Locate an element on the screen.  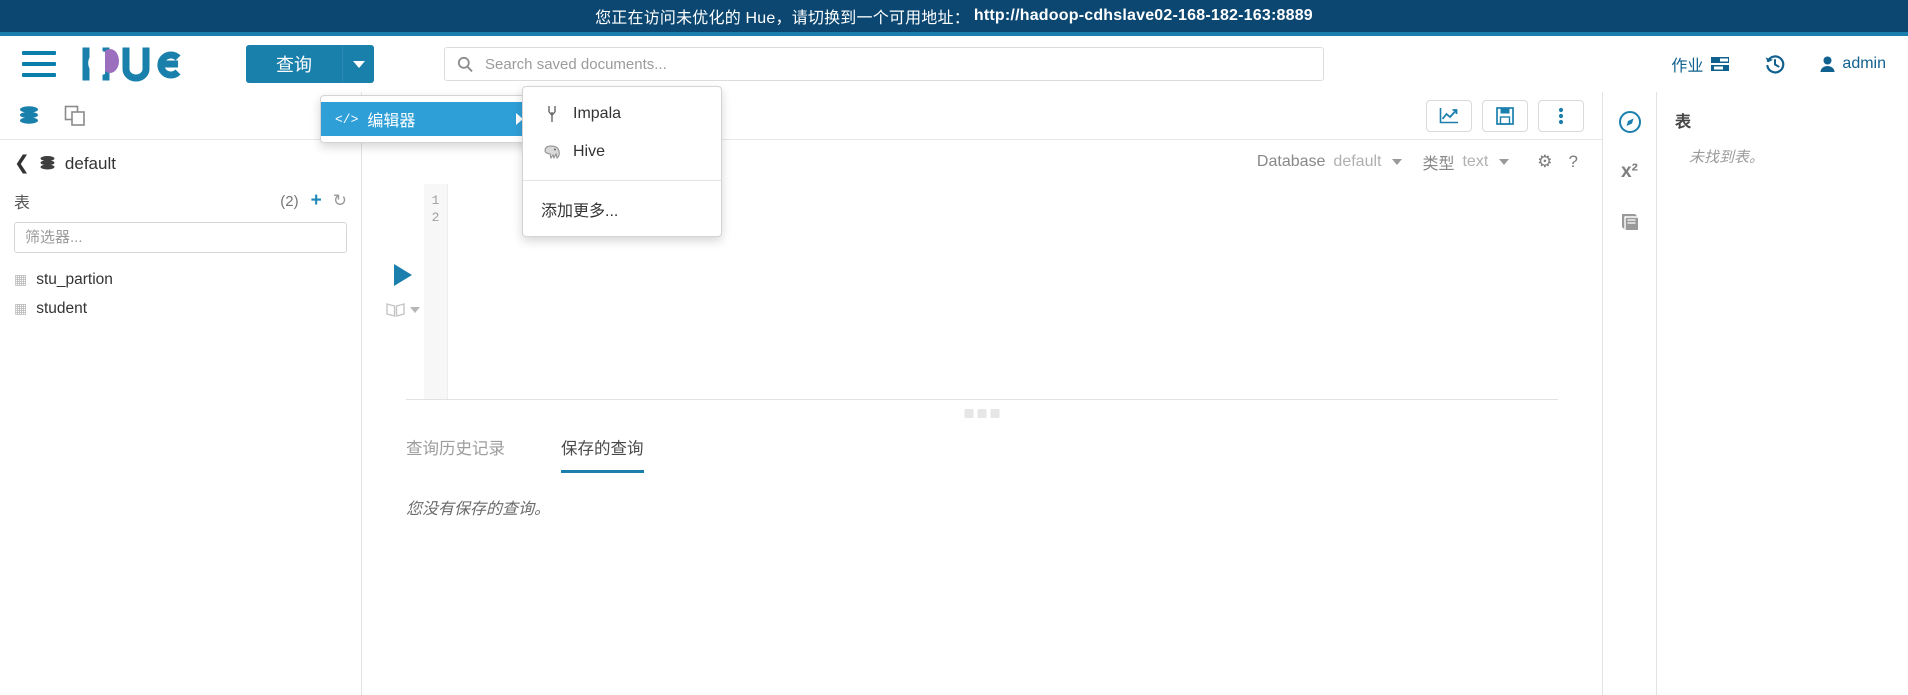
assist-tab-bar is located at coordinates (180, 116).